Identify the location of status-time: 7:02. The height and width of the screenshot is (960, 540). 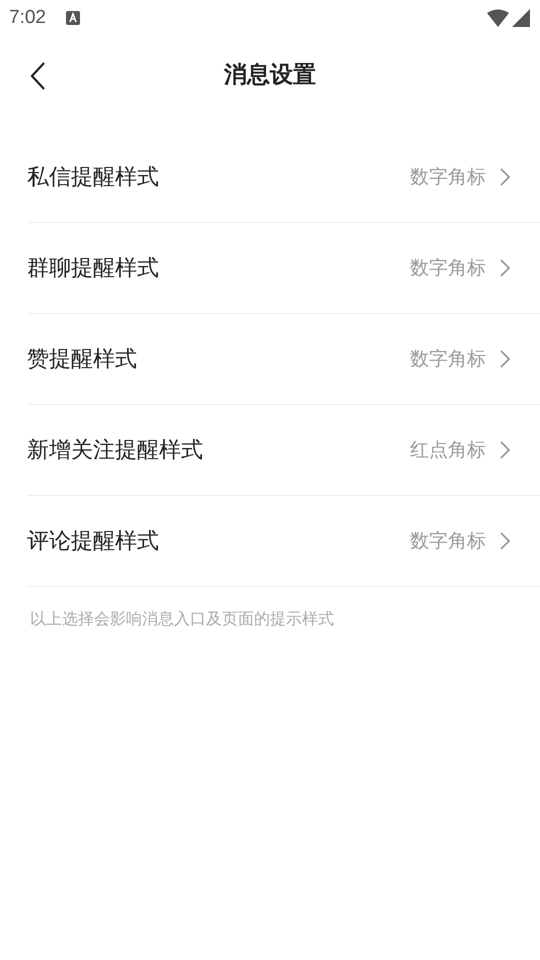
(27, 18).